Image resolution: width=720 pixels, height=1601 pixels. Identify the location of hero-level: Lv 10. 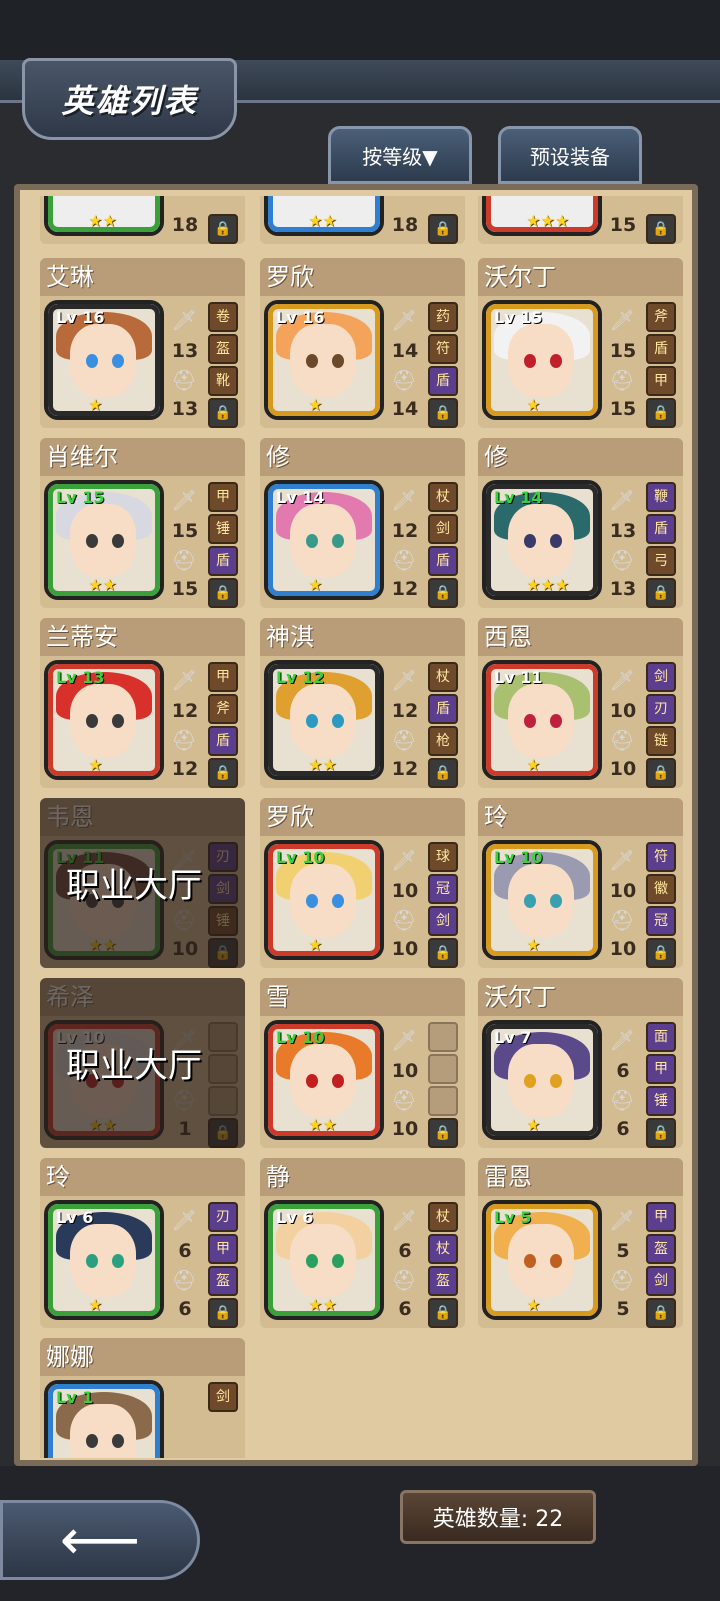
(300, 857).